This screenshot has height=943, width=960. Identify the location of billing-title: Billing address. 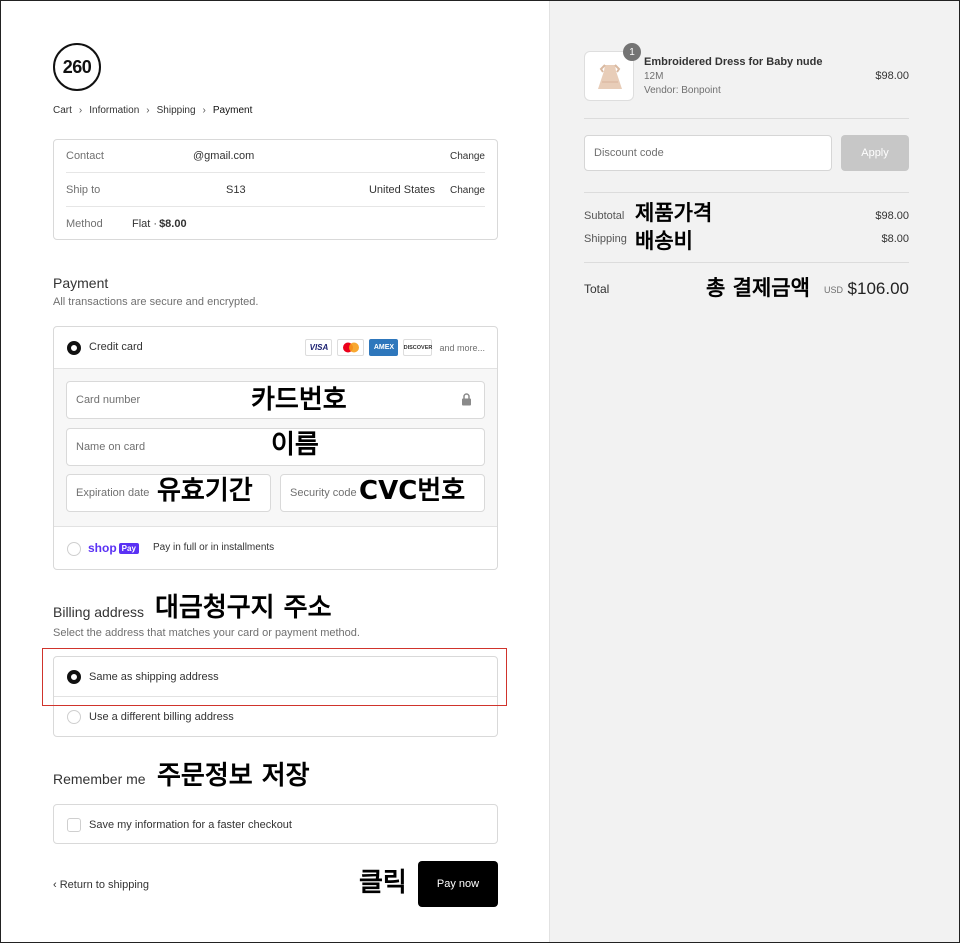
(99, 612).